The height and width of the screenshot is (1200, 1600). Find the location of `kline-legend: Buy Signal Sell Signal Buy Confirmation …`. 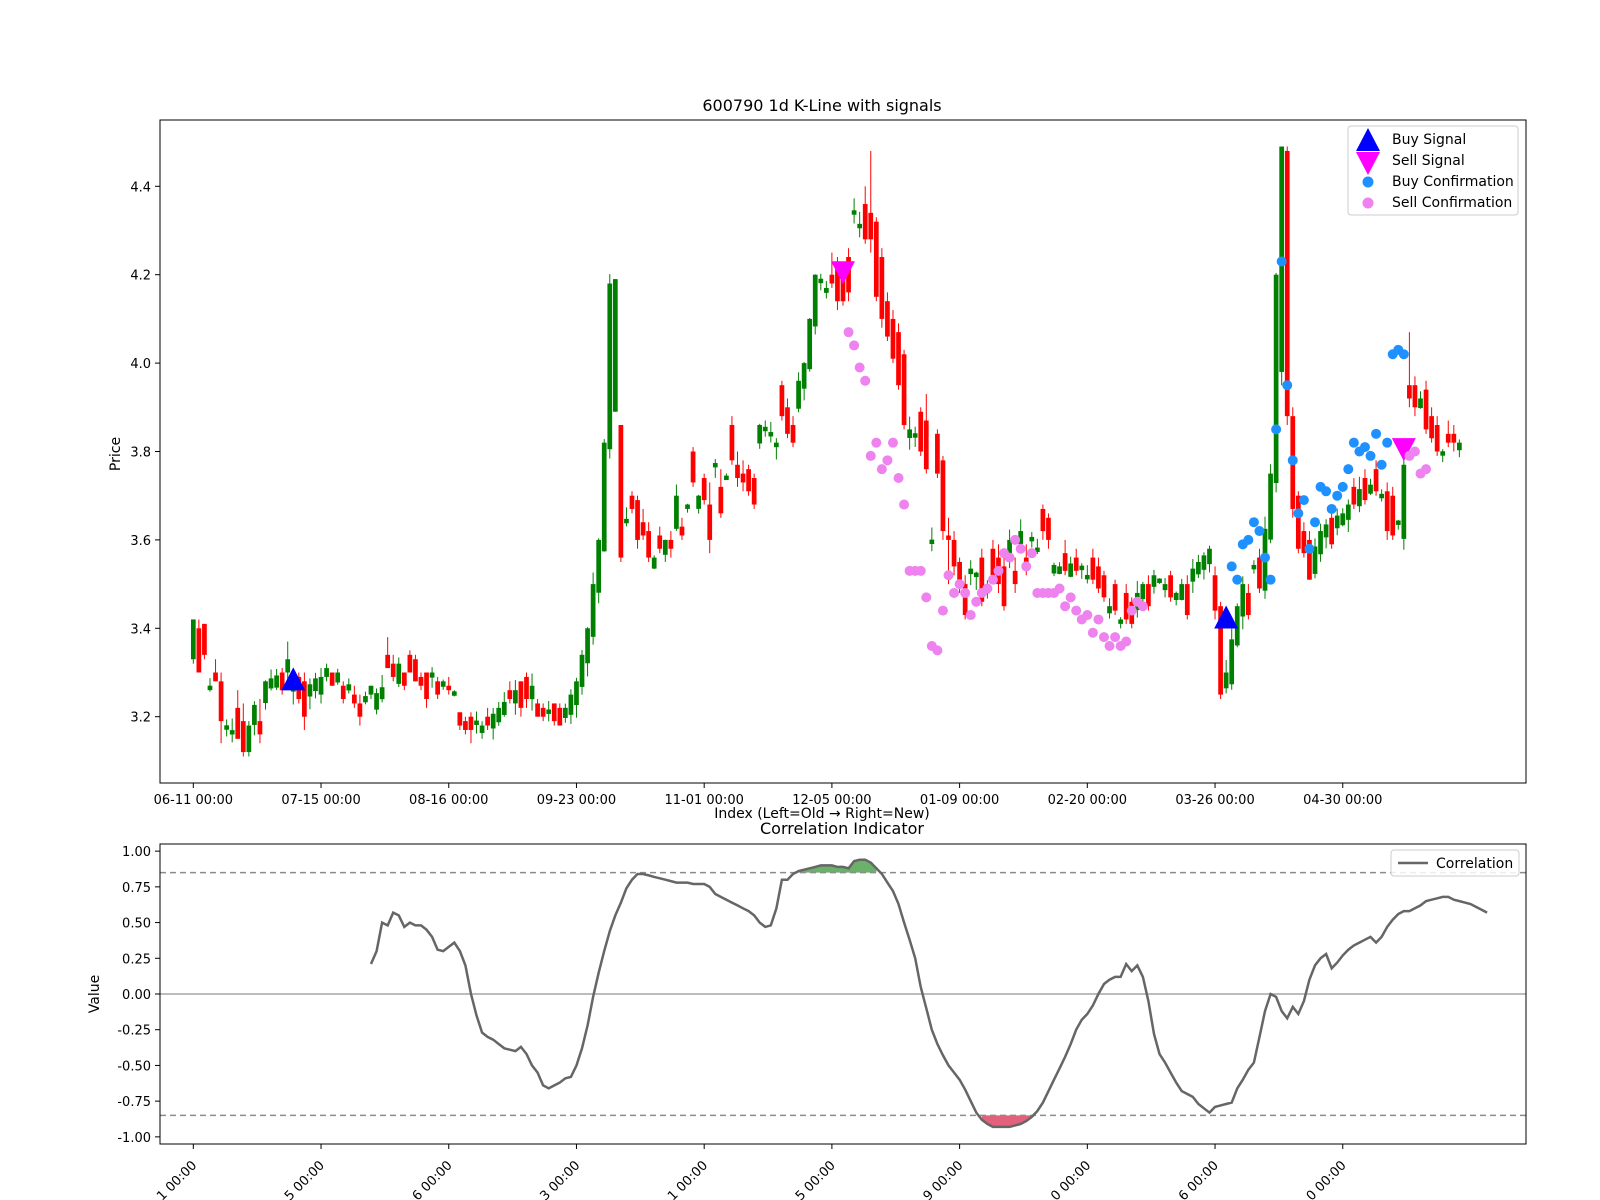

kline-legend: Buy Signal Sell Signal Buy Confirmation … is located at coordinates (1433, 170).